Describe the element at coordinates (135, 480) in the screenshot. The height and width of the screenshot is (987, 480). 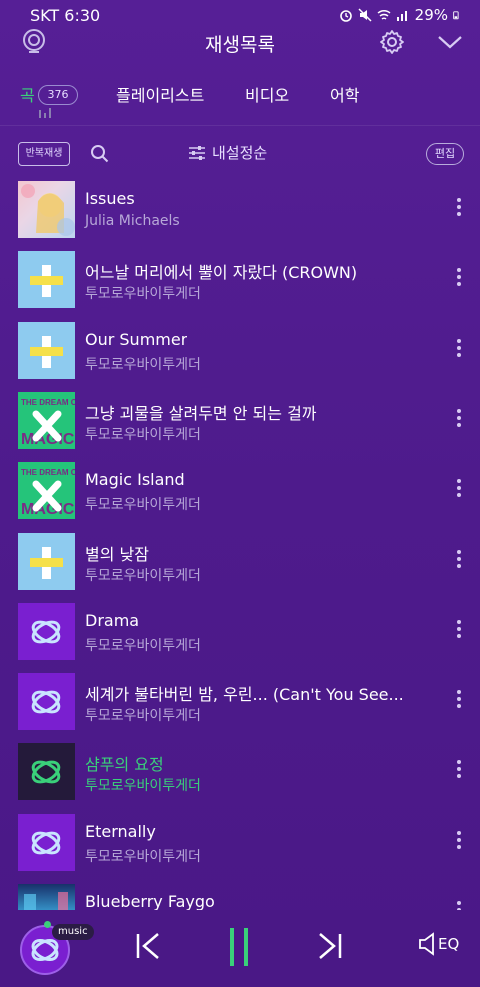
I see `song-title: Magic Island` at that location.